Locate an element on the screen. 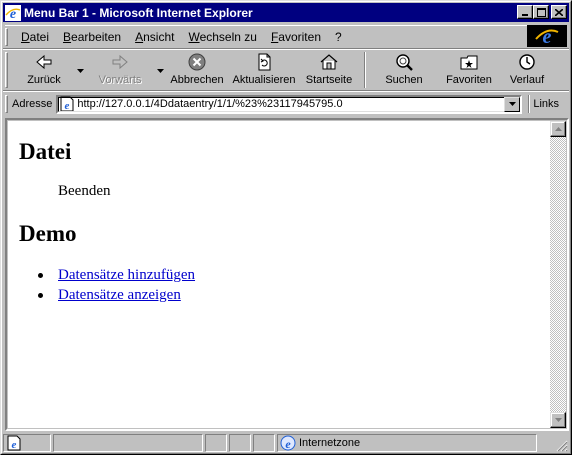 The image size is (572, 455). maximize-button is located at coordinates (541, 12).